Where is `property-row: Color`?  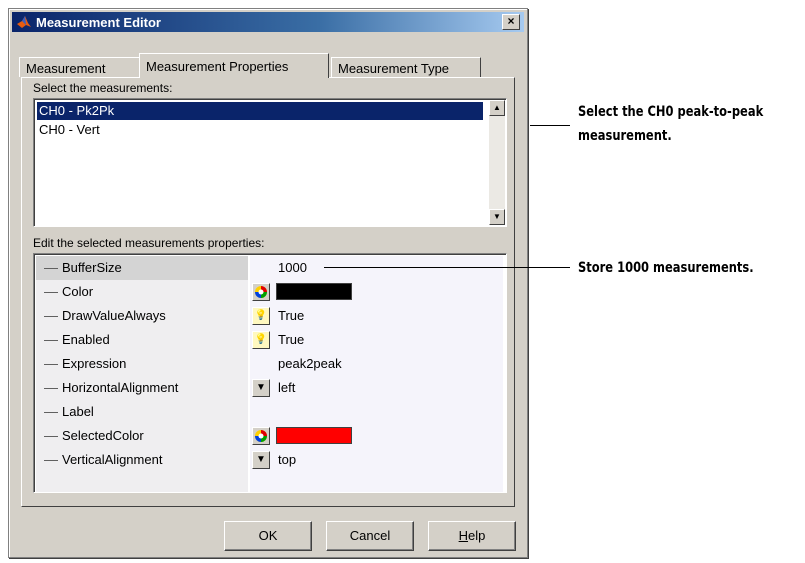
property-row: Color is located at coordinates (269, 292).